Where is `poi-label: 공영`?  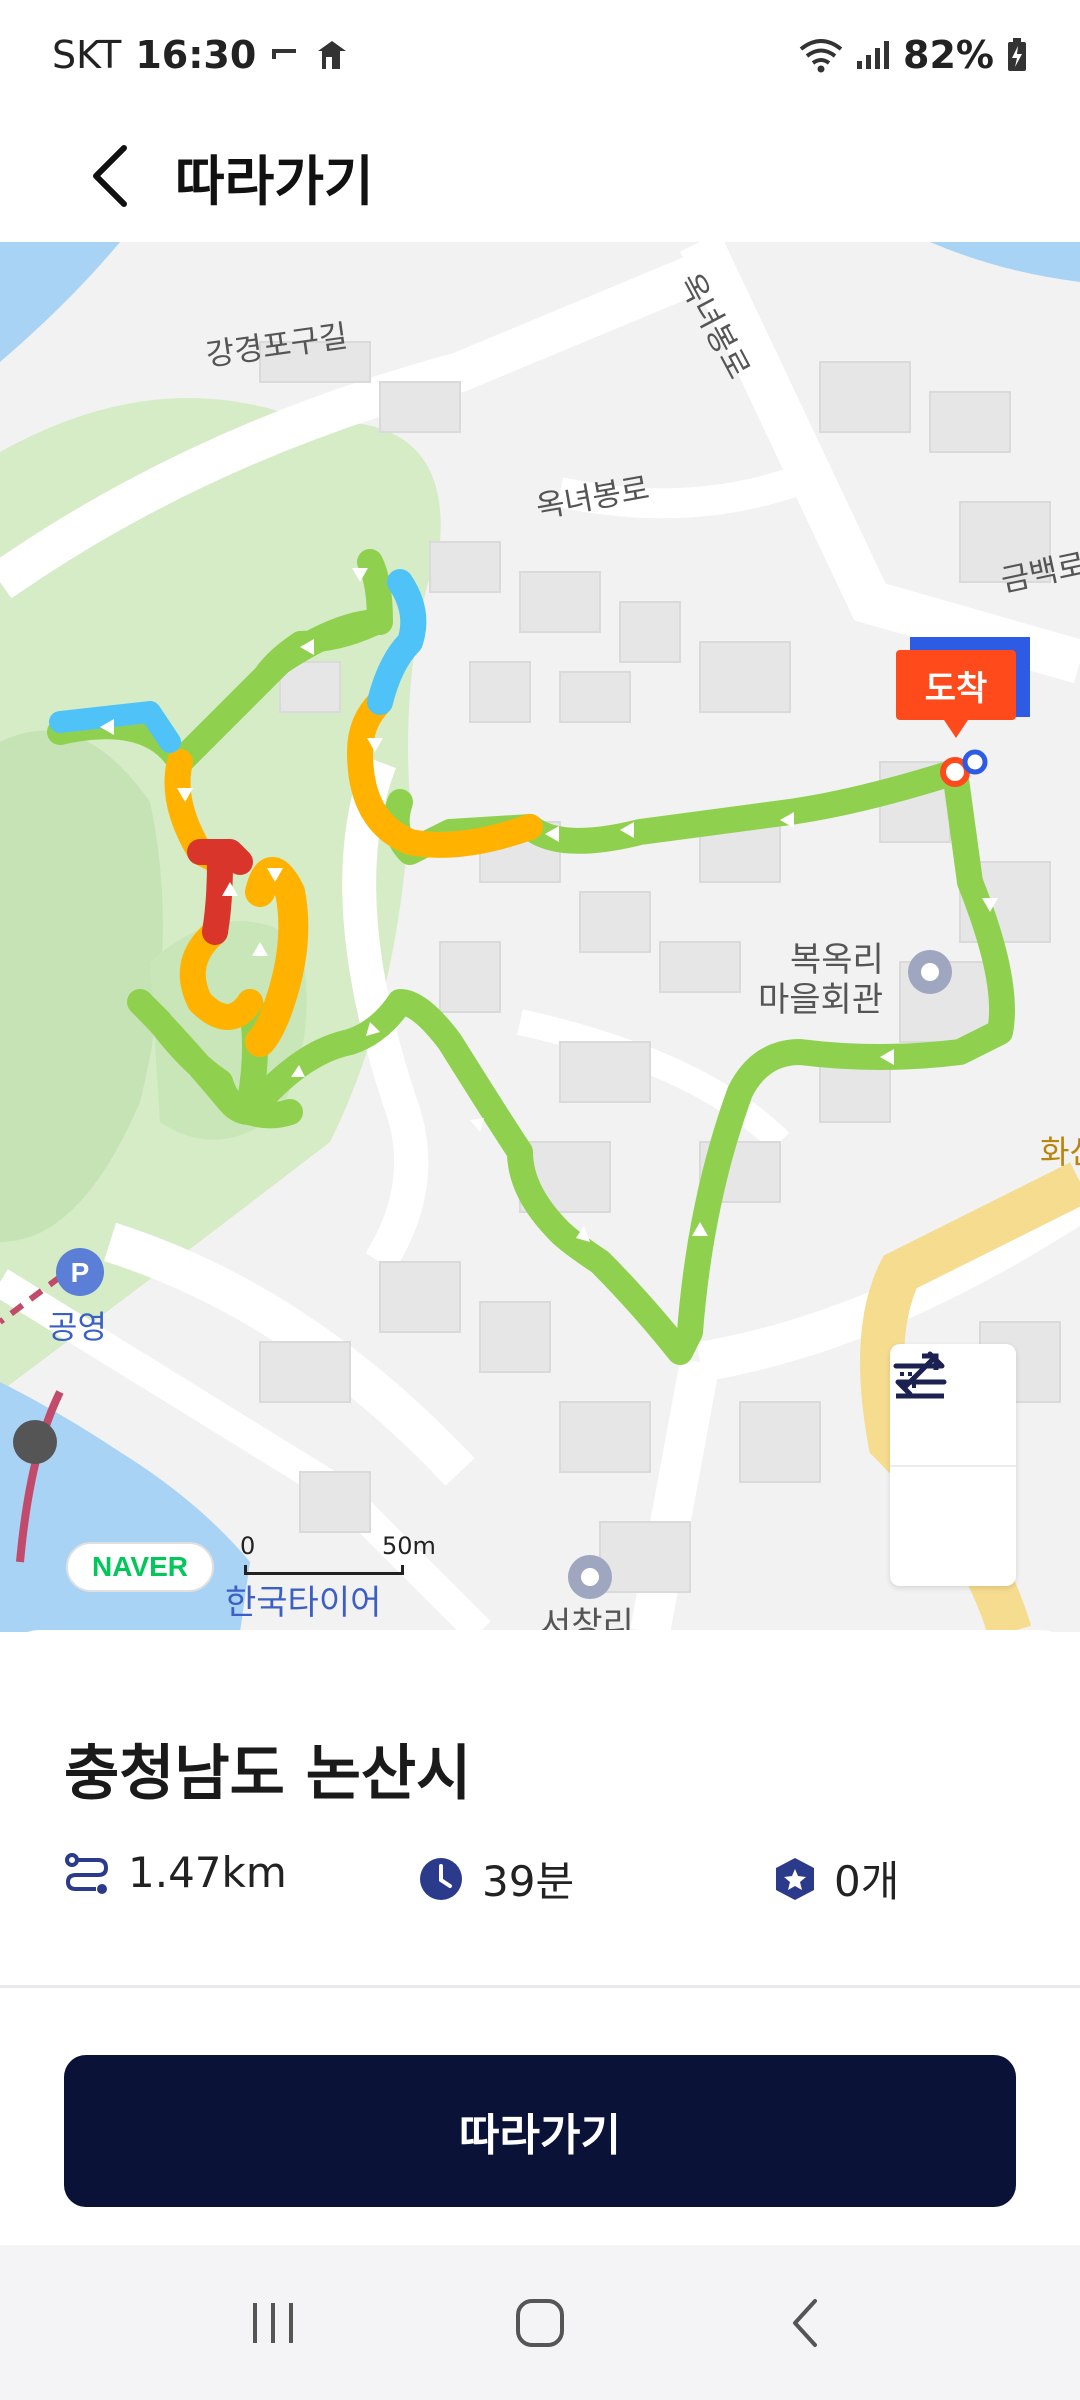 poi-label: 공영 is located at coordinates (77, 1327).